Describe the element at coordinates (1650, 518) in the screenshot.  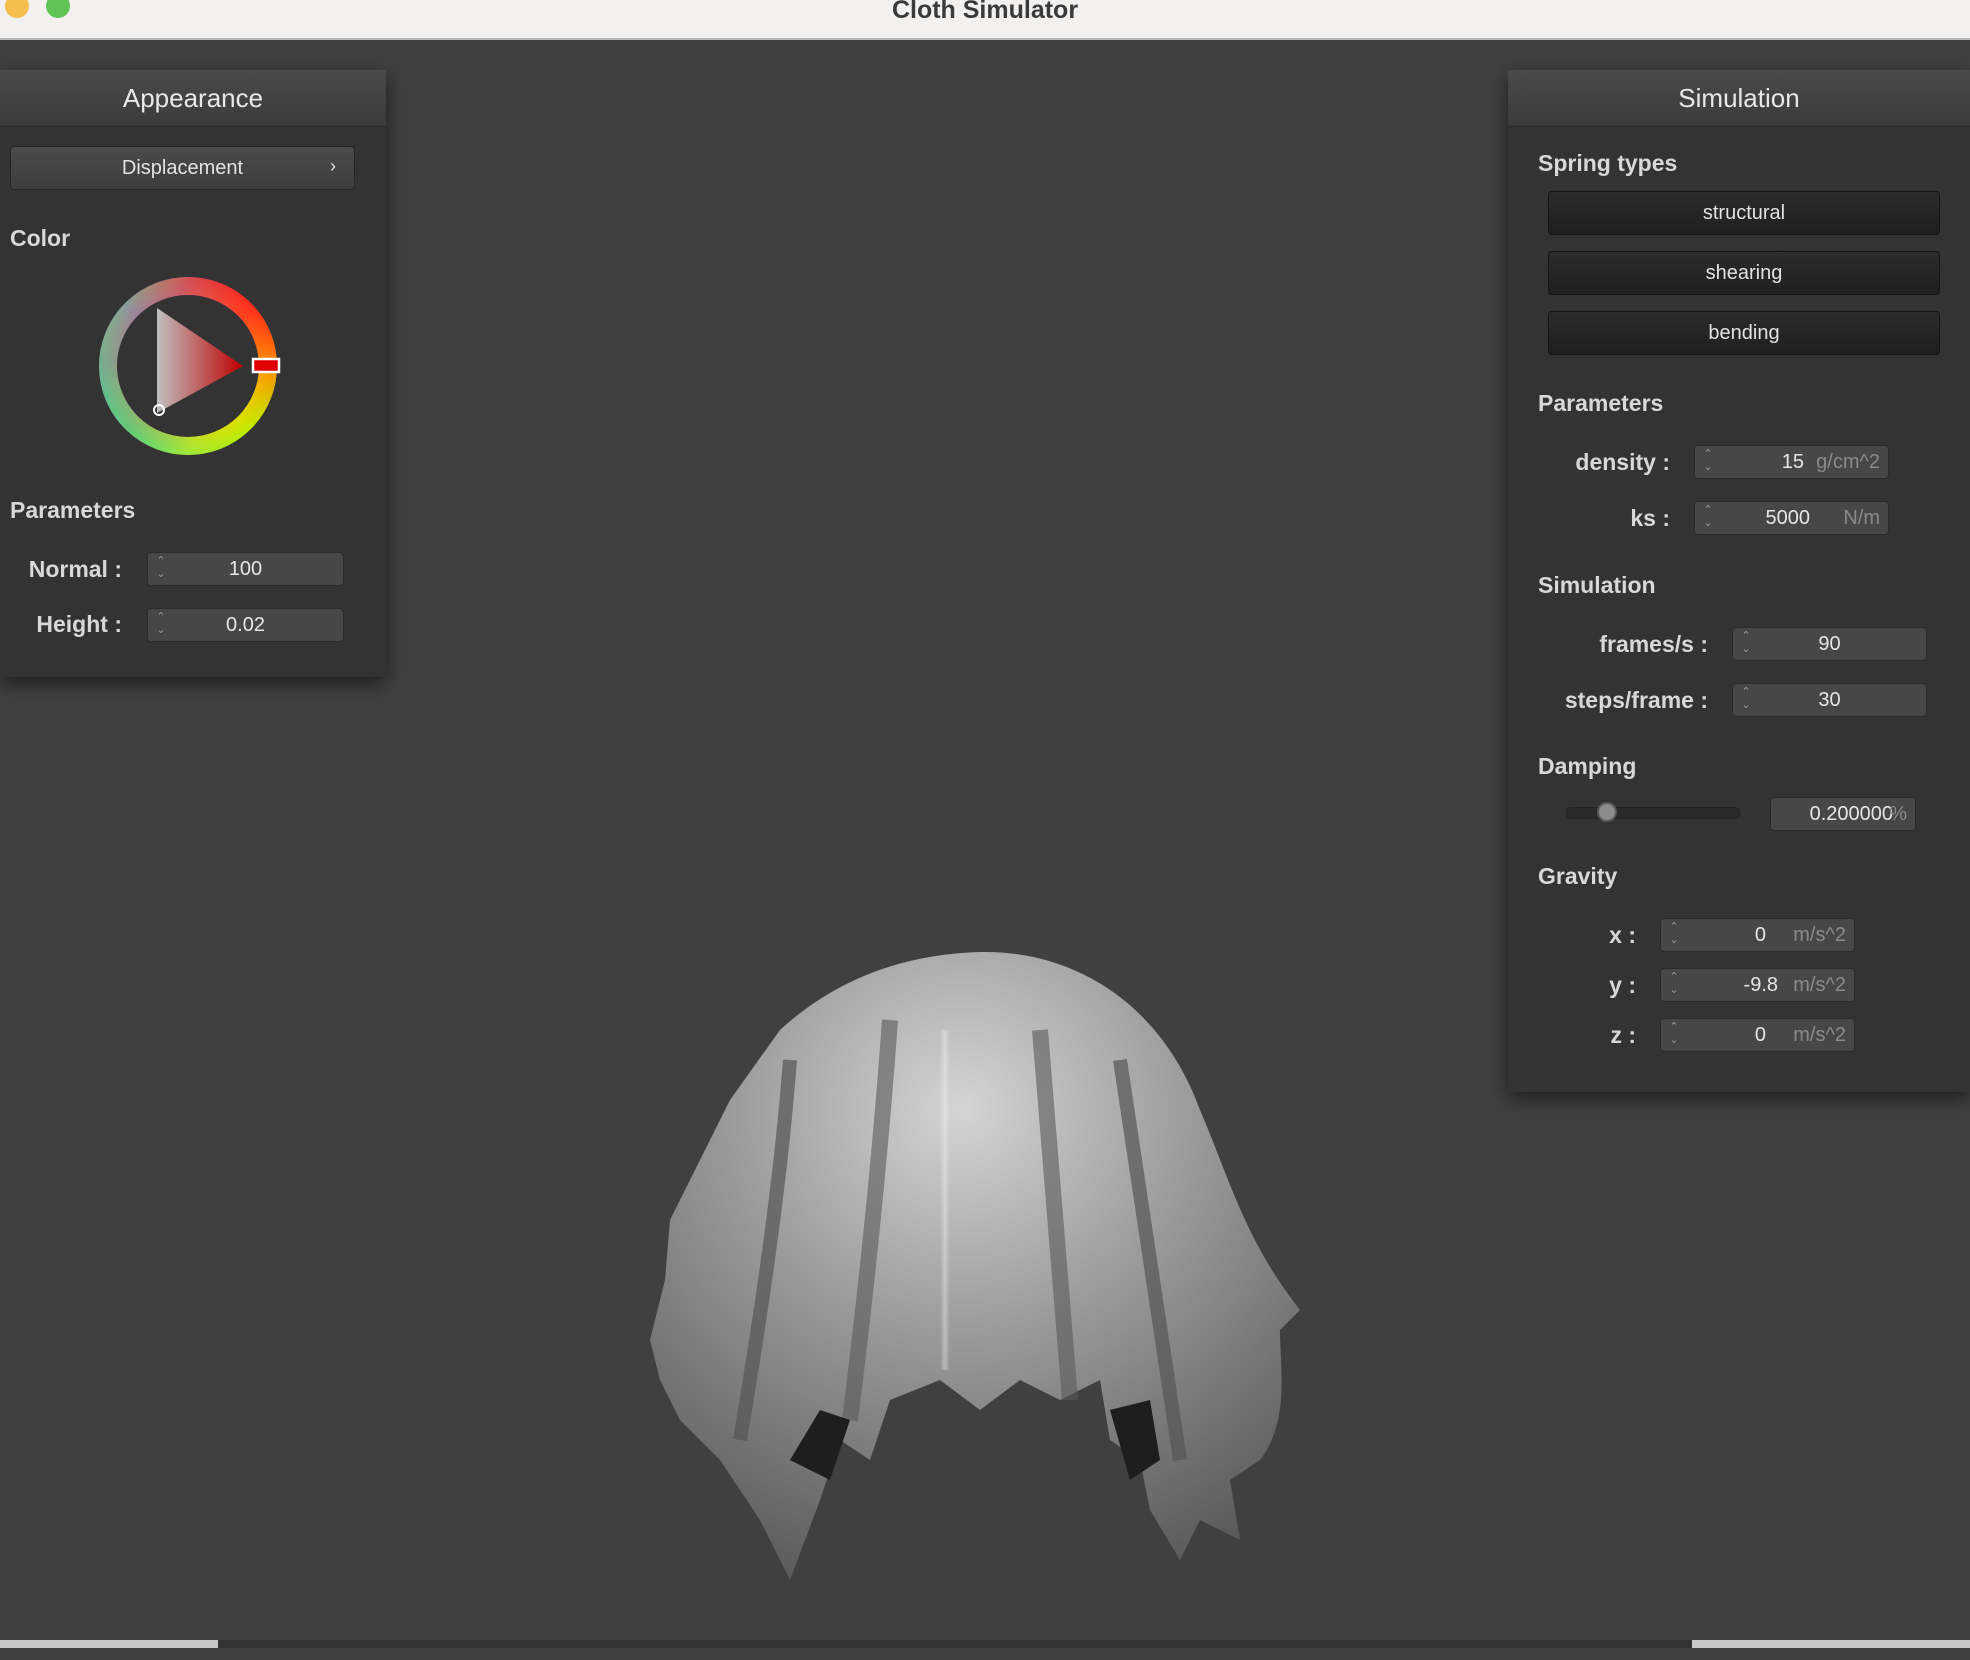
I see `ks-label: ks :` at that location.